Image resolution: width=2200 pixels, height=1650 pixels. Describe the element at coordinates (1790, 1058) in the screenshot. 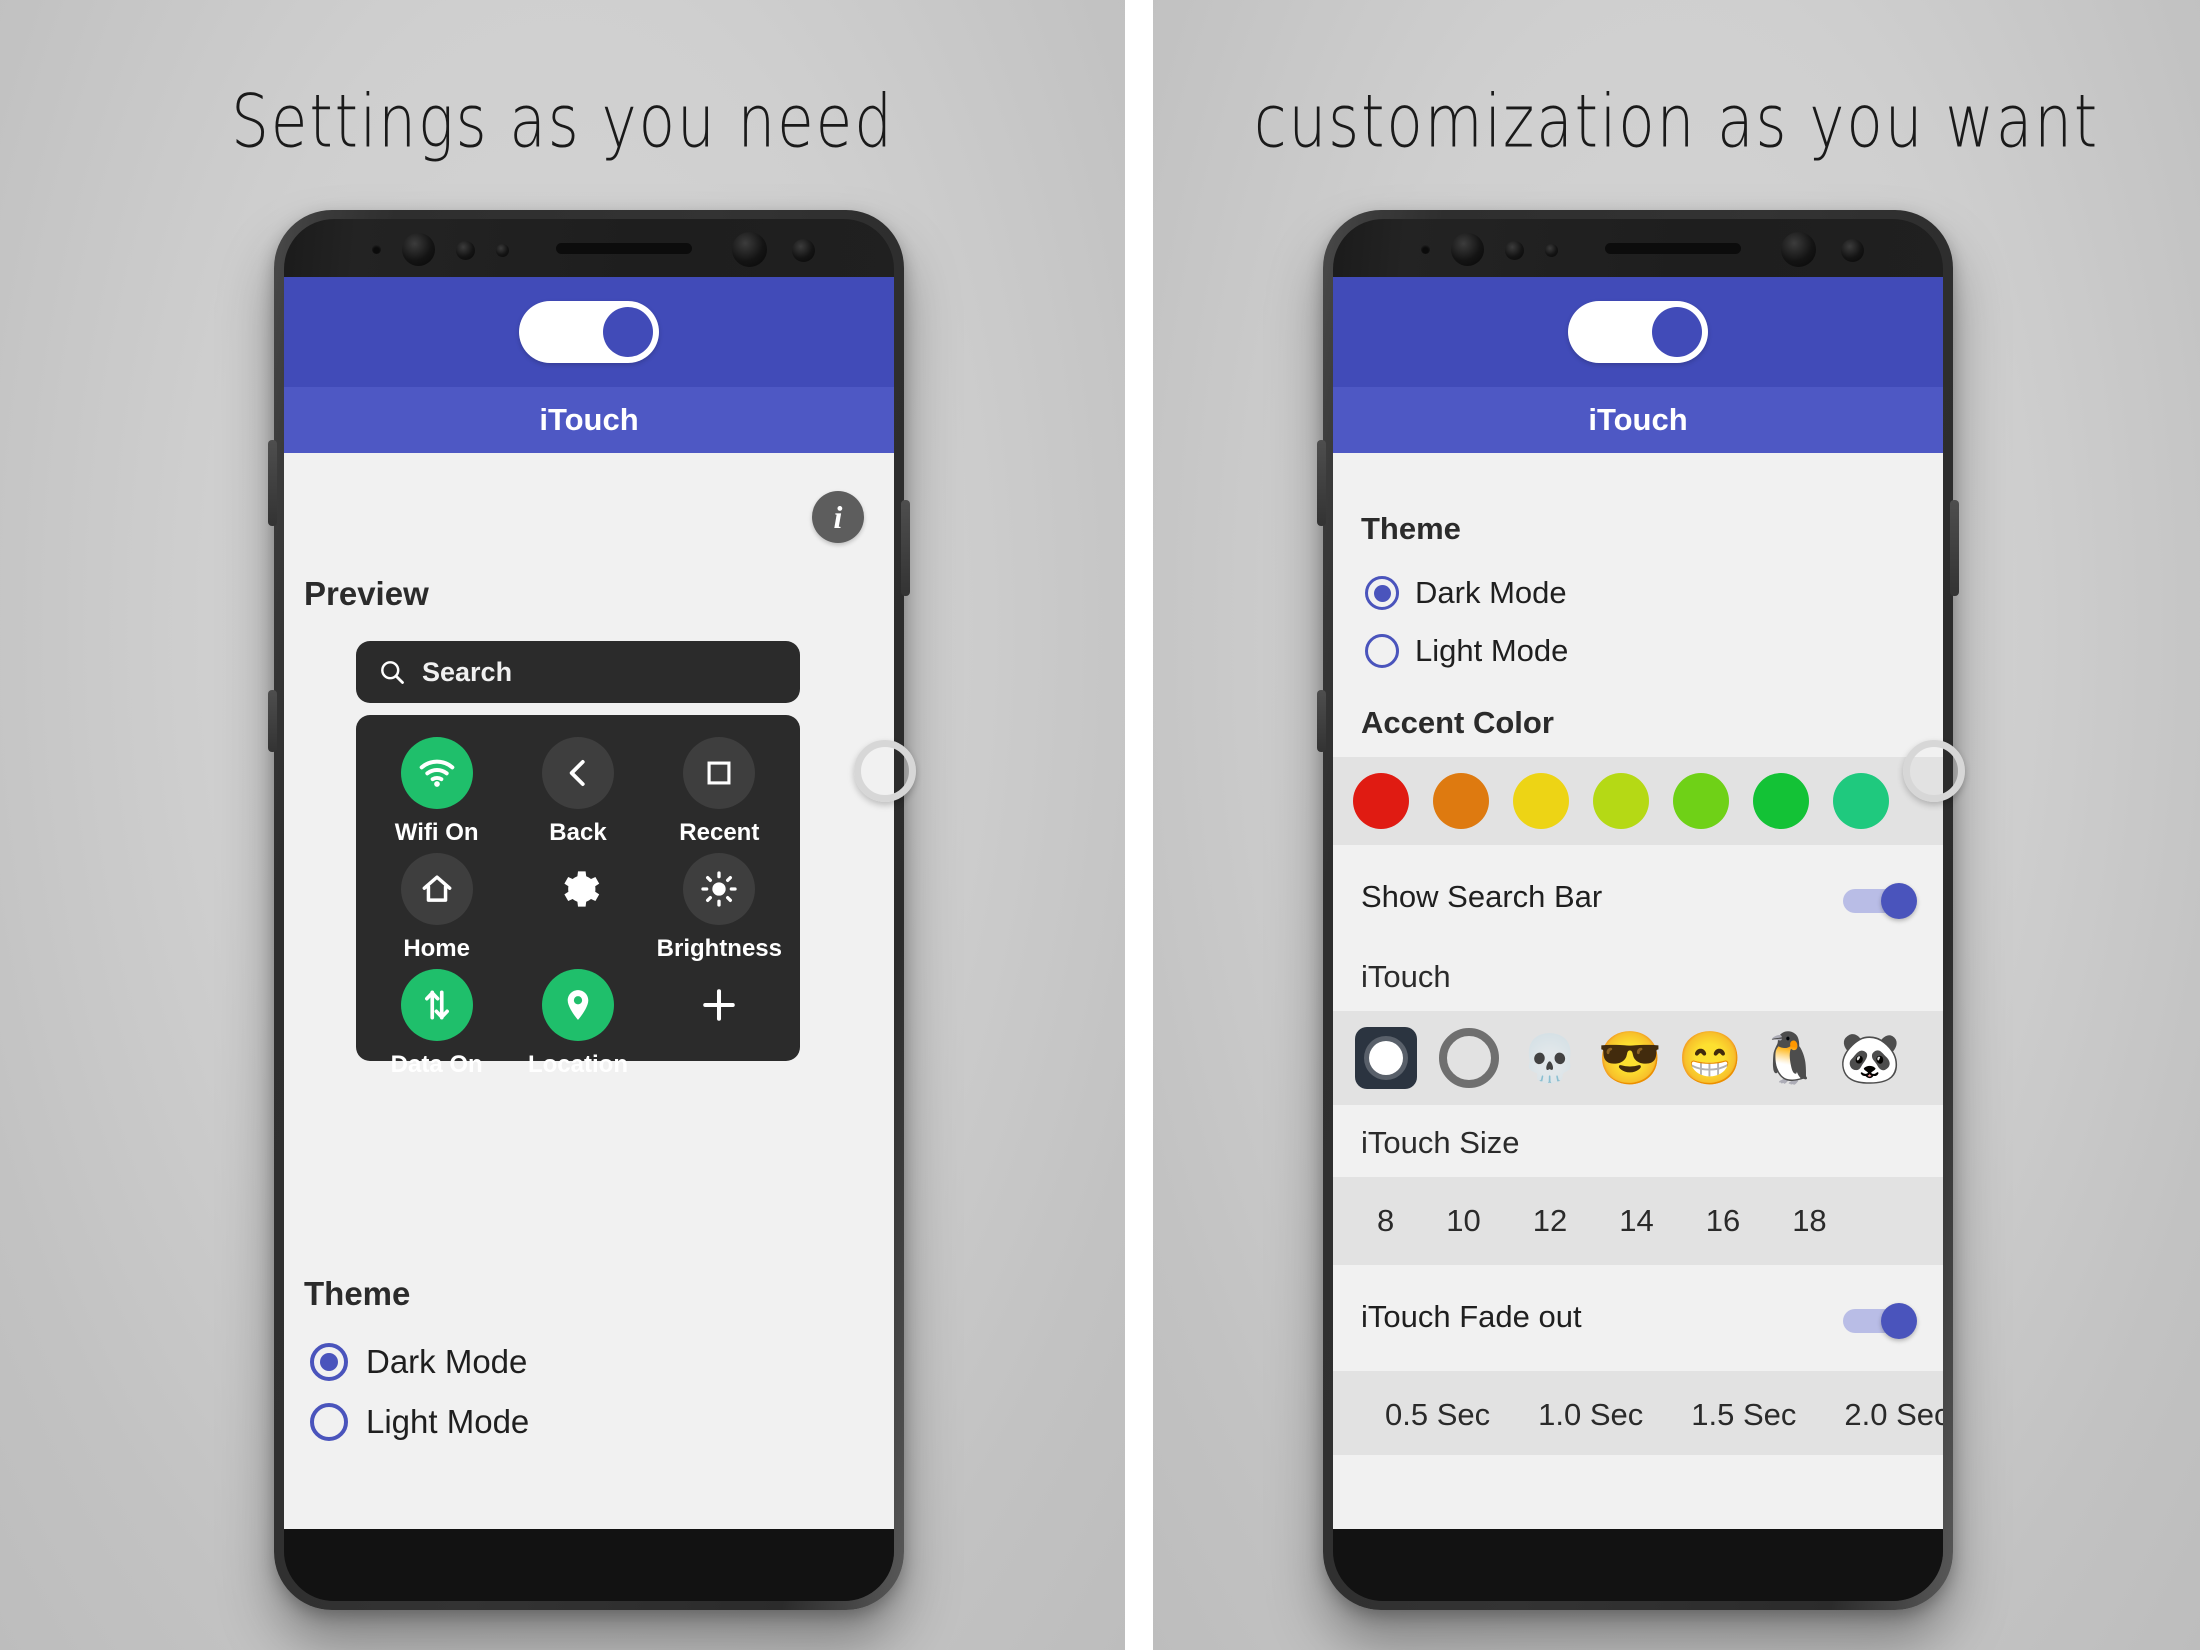

I see `penguin-icon: 🐧` at that location.